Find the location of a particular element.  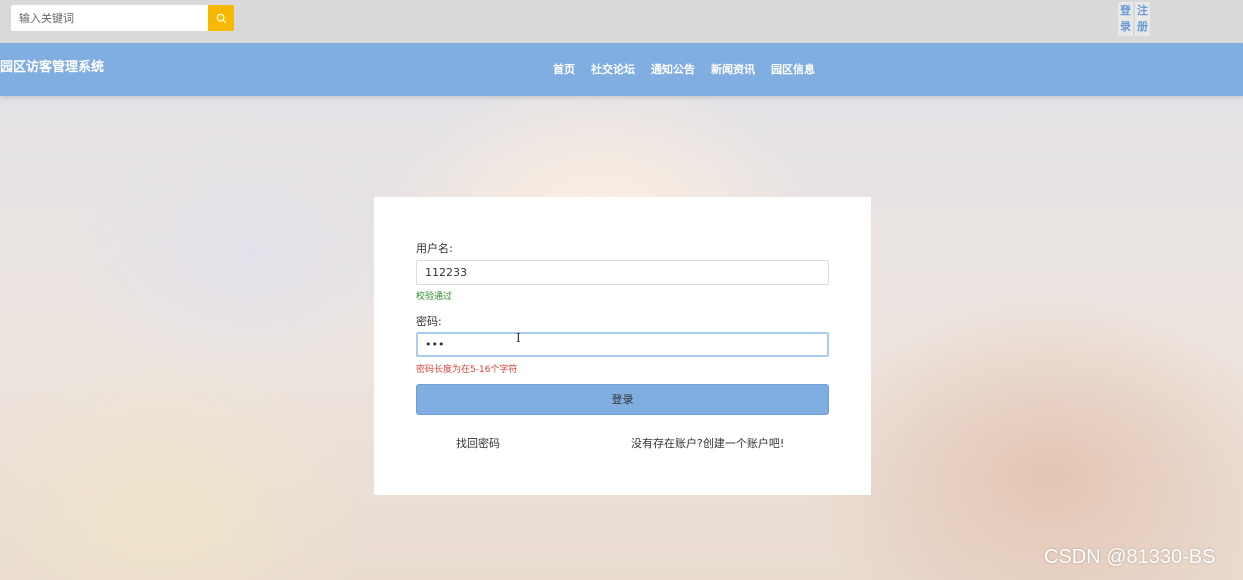

username-label: 用户名: is located at coordinates (434, 248).